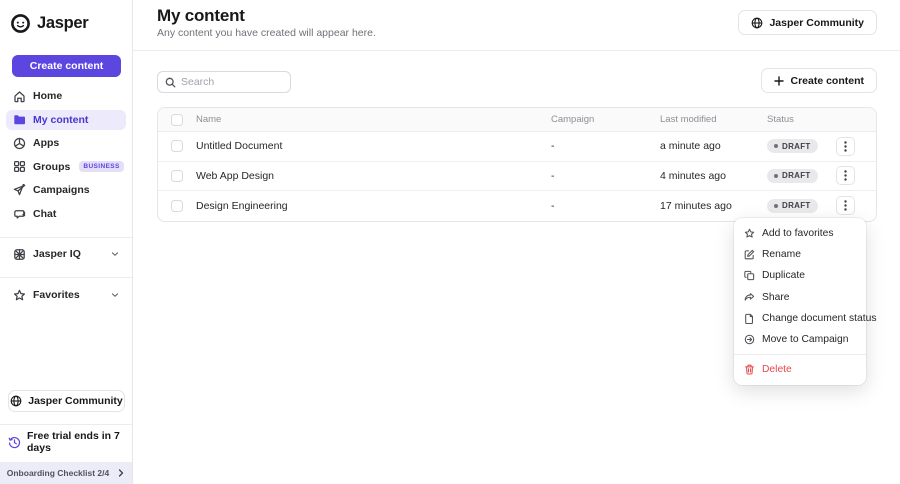 This screenshot has height=484, width=900. I want to click on sidebar-item-label: Chat, so click(45, 213).